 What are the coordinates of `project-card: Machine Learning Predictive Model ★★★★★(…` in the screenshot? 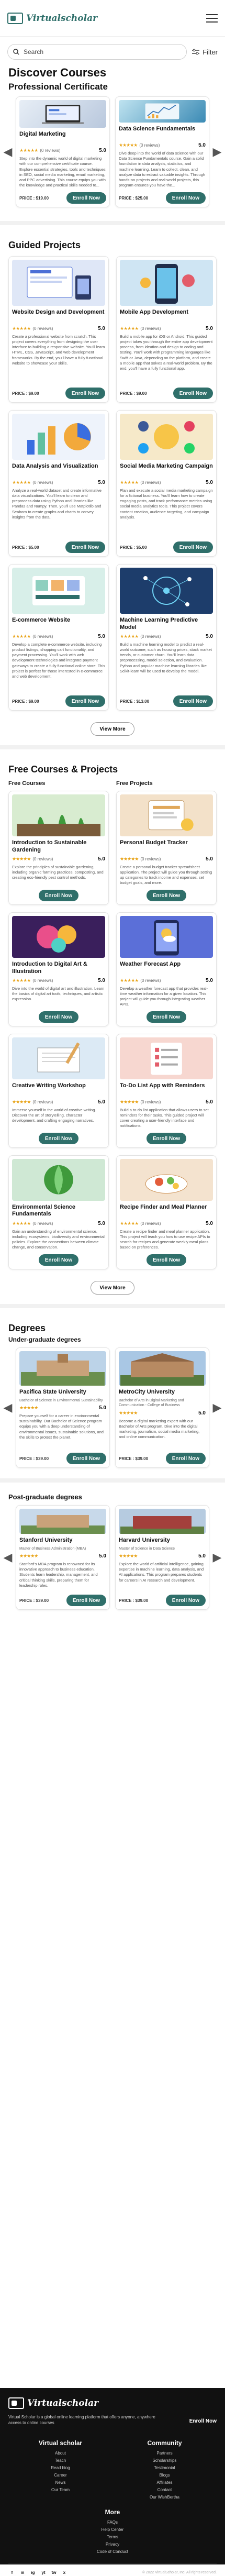 It's located at (166, 637).